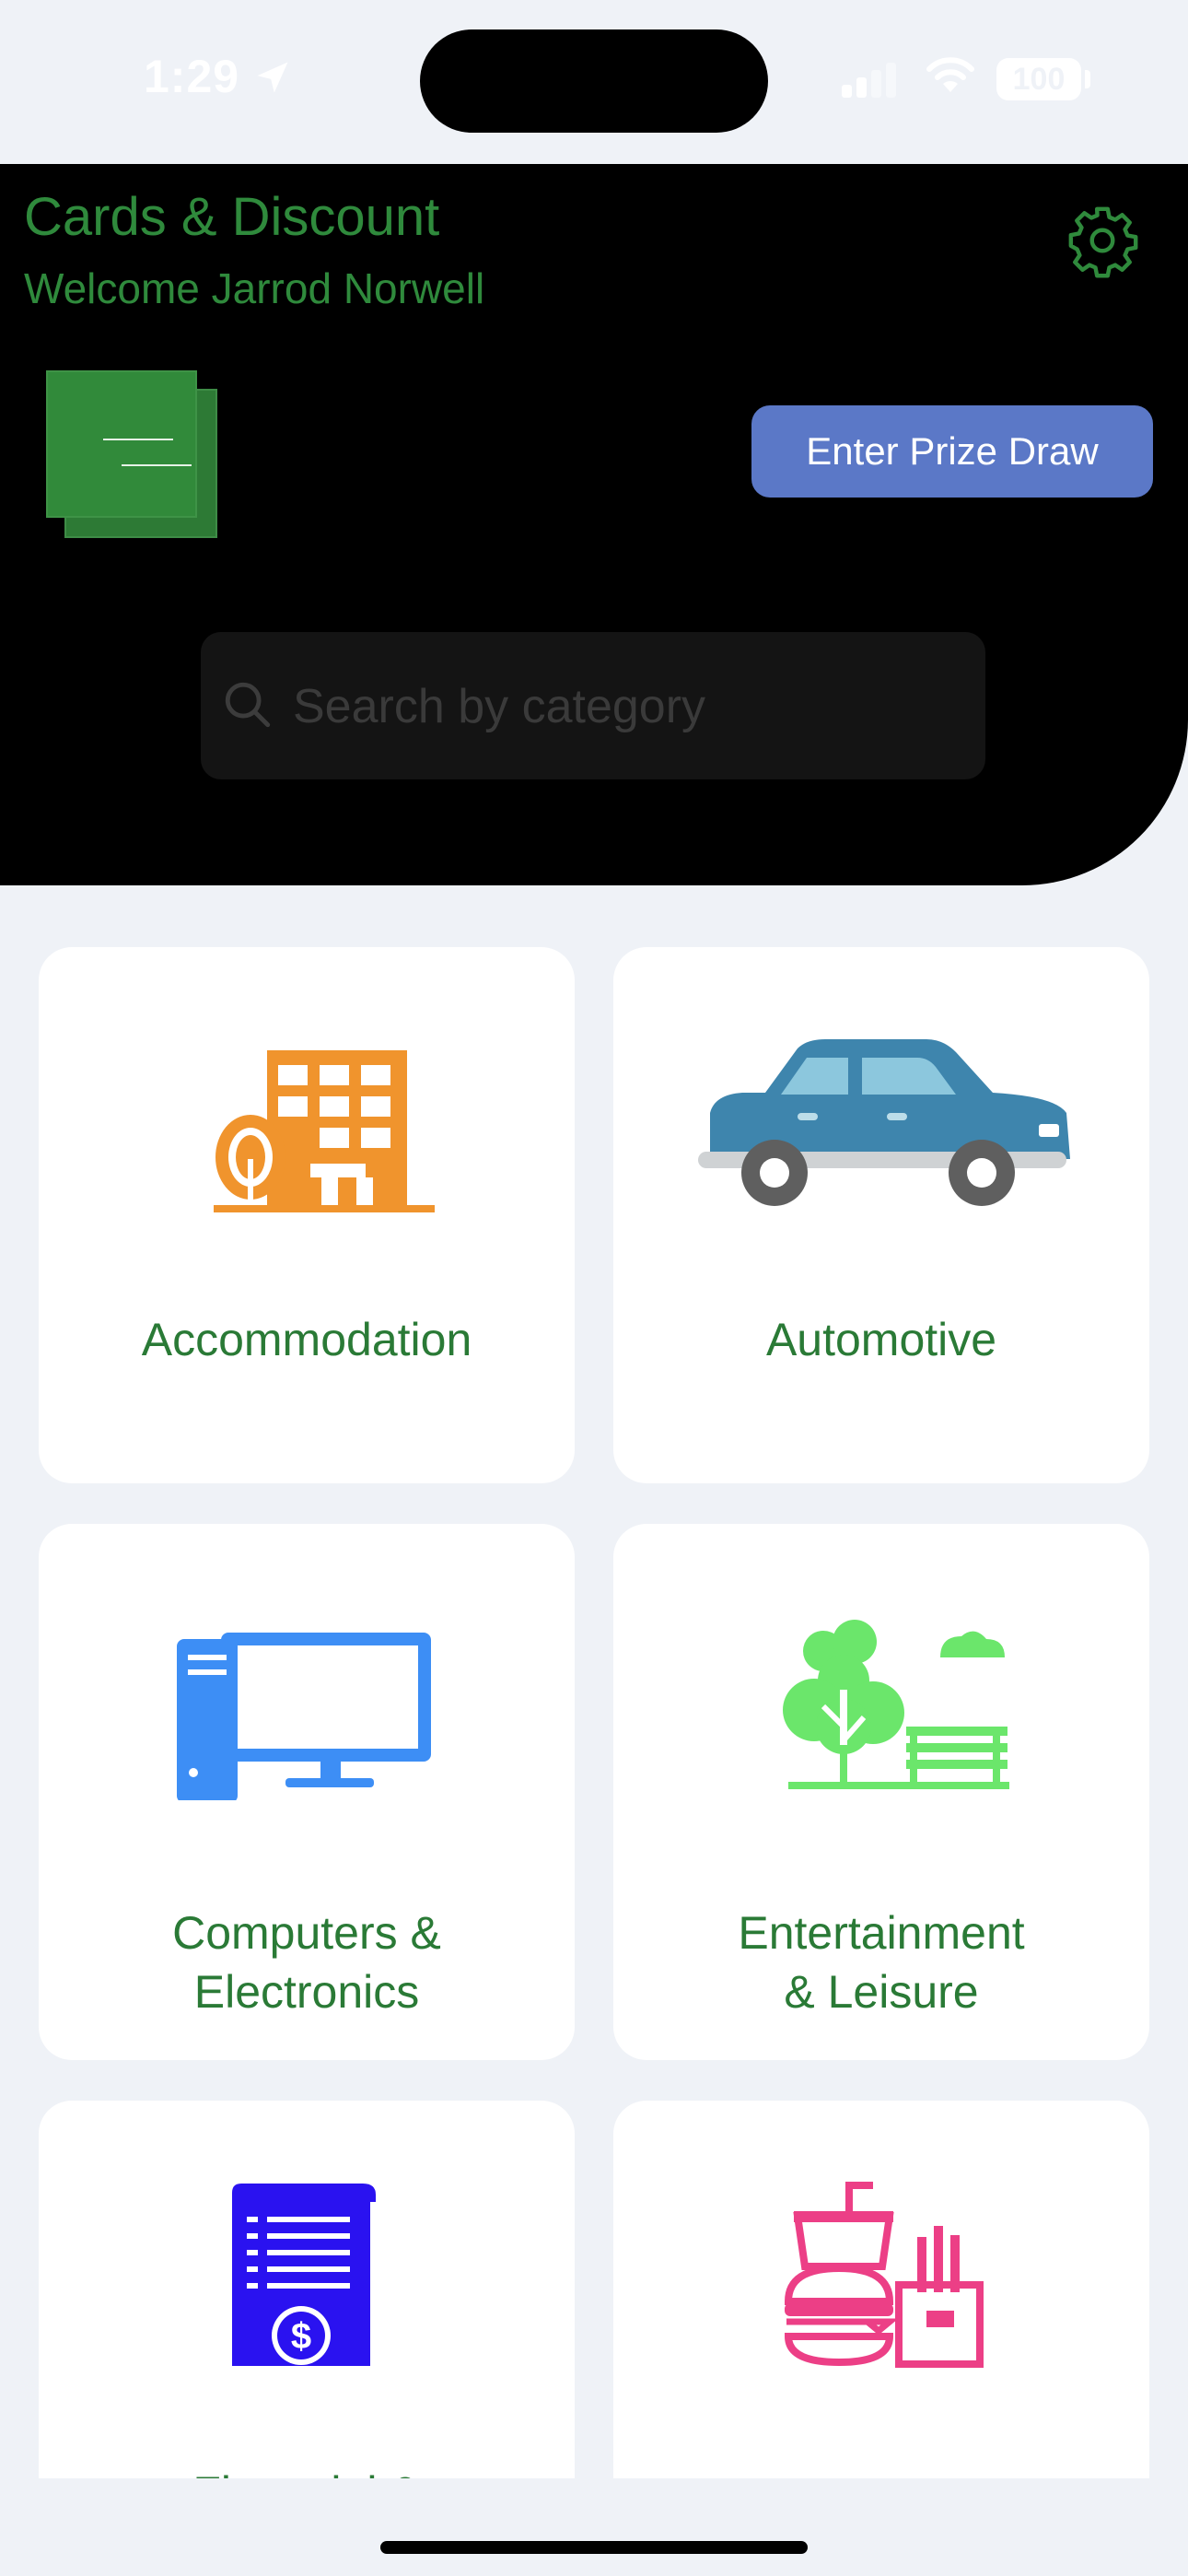 This screenshot has width=1188, height=2576. I want to click on category-card-computers-electronics: Computers & Electronics, so click(307, 1792).